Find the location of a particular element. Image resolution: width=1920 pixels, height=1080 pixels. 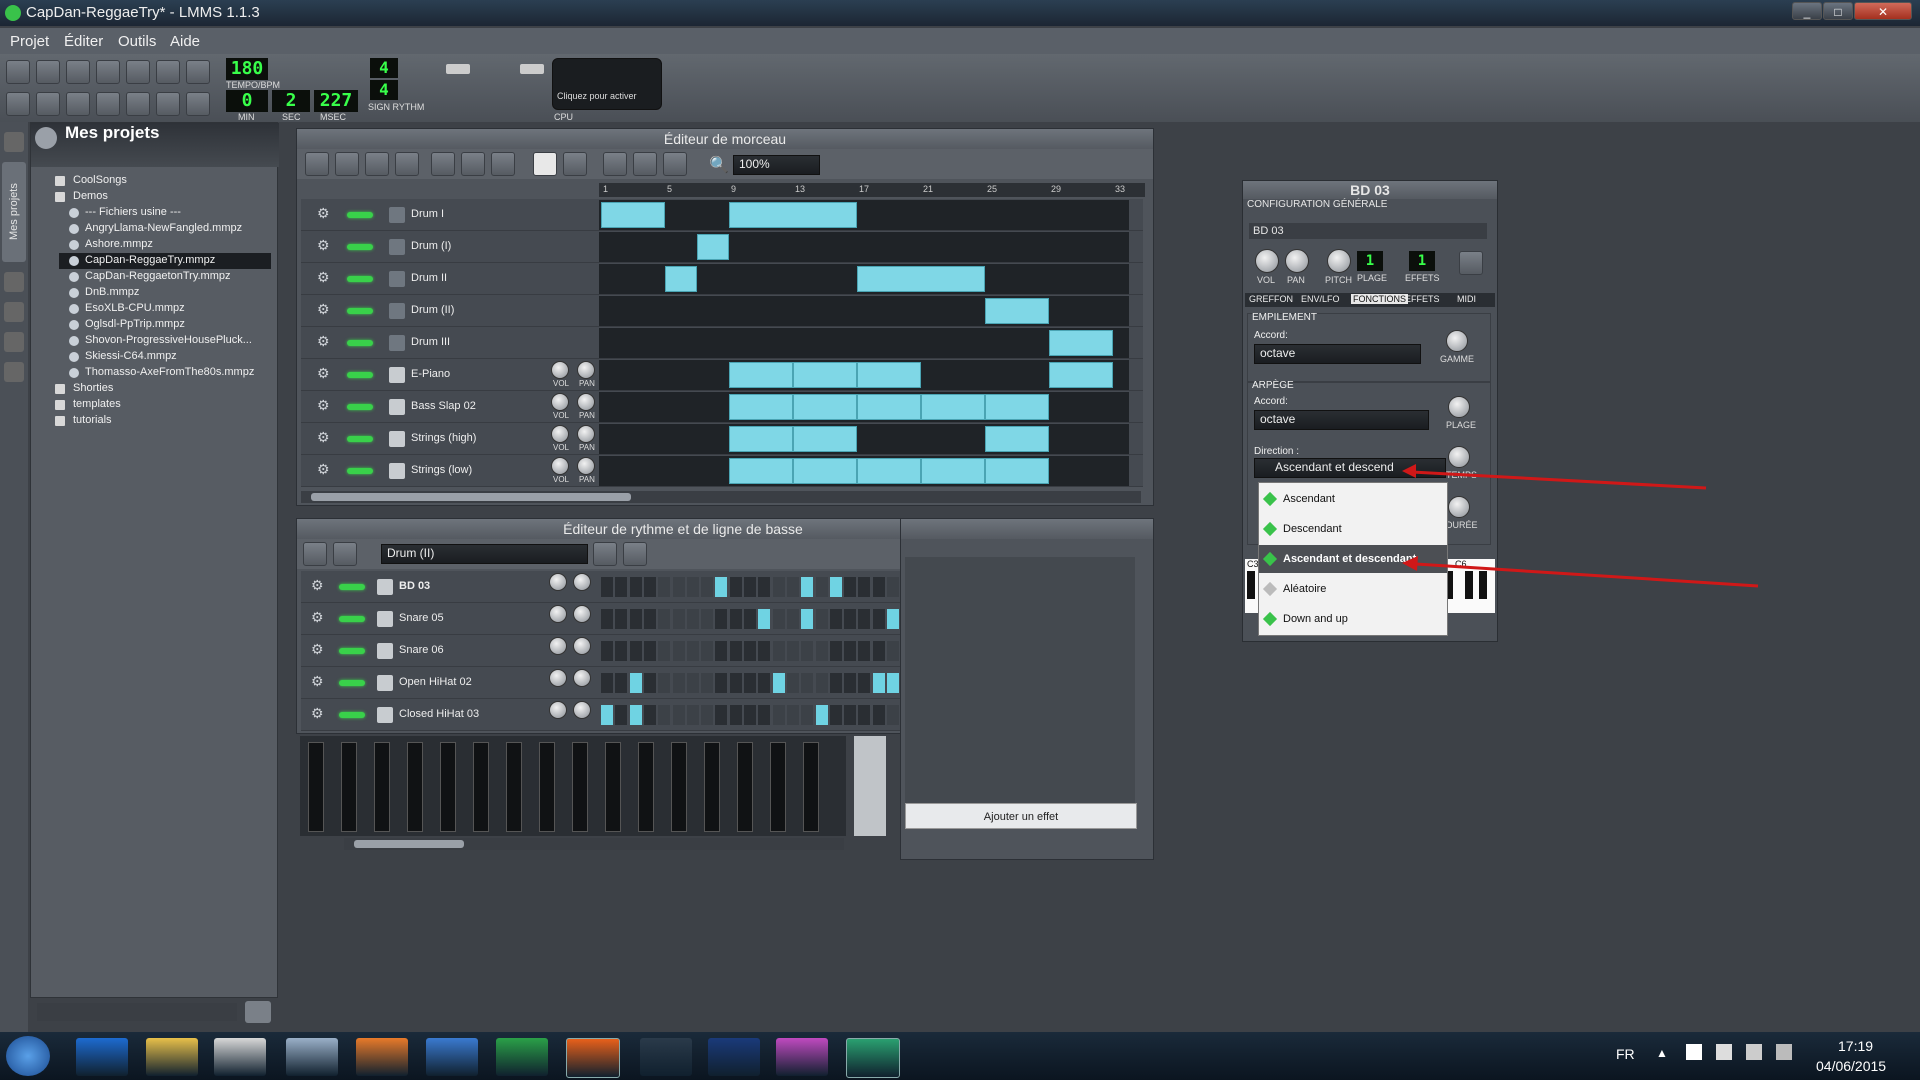

new-from-template-icon is located at coordinates (48, 72).